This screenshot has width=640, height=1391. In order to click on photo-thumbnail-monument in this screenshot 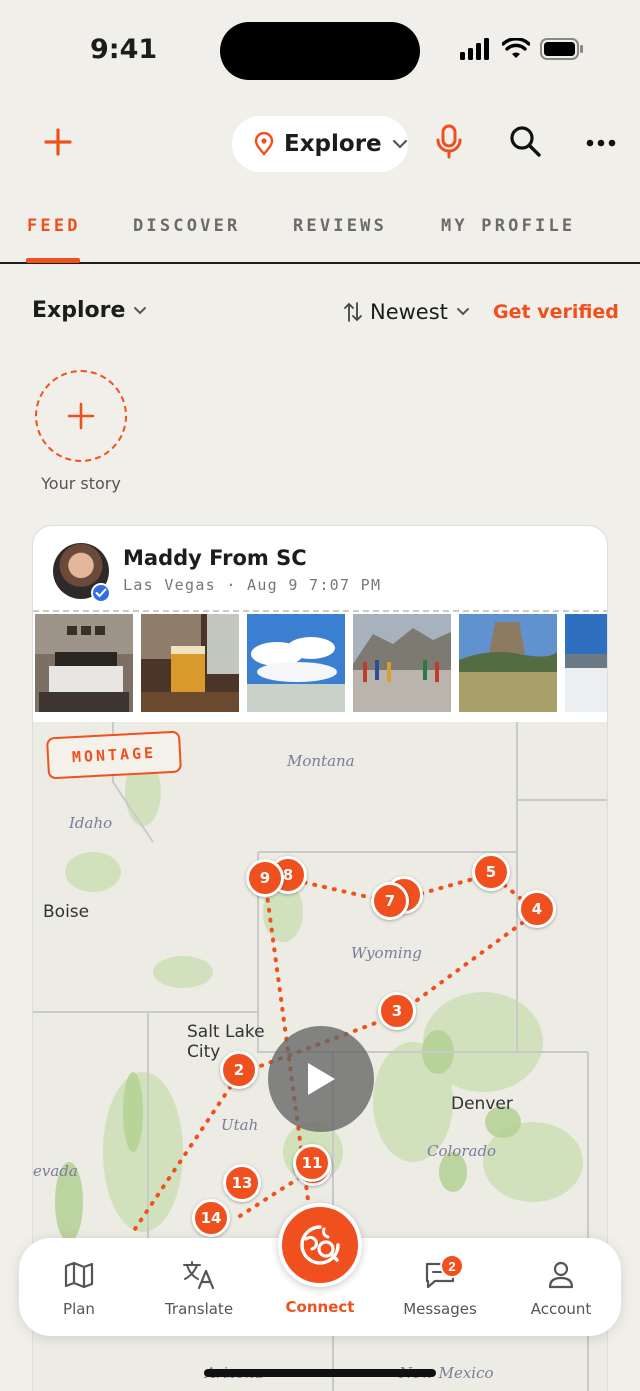, I will do `click(402, 663)`.